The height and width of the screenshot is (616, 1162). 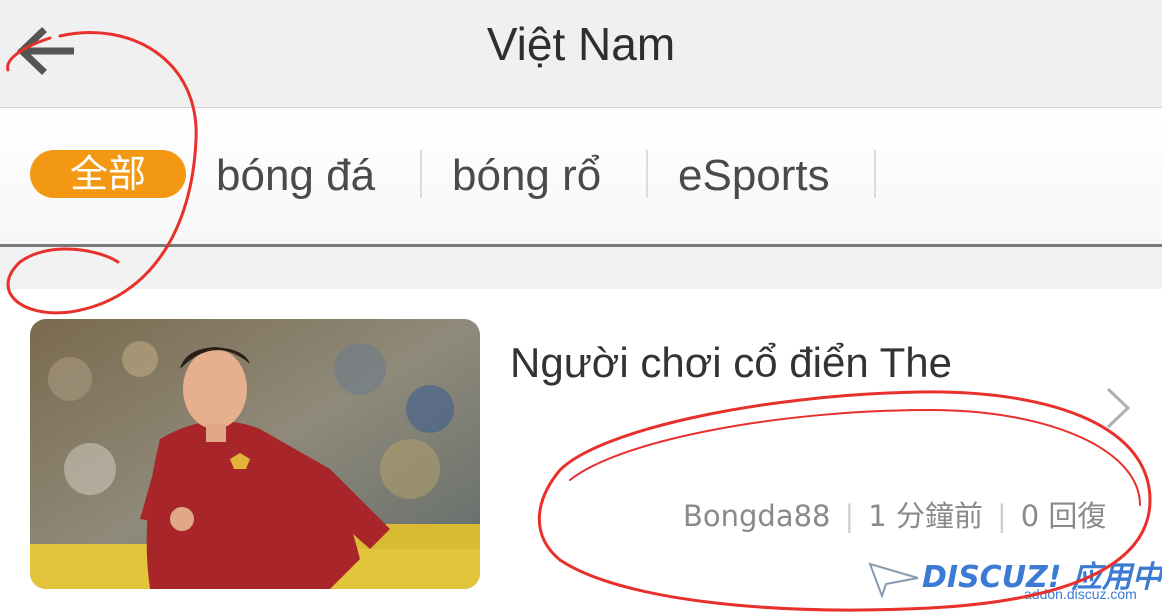 I want to click on tab-basketball-label: bóng rổ, so click(x=527, y=175).